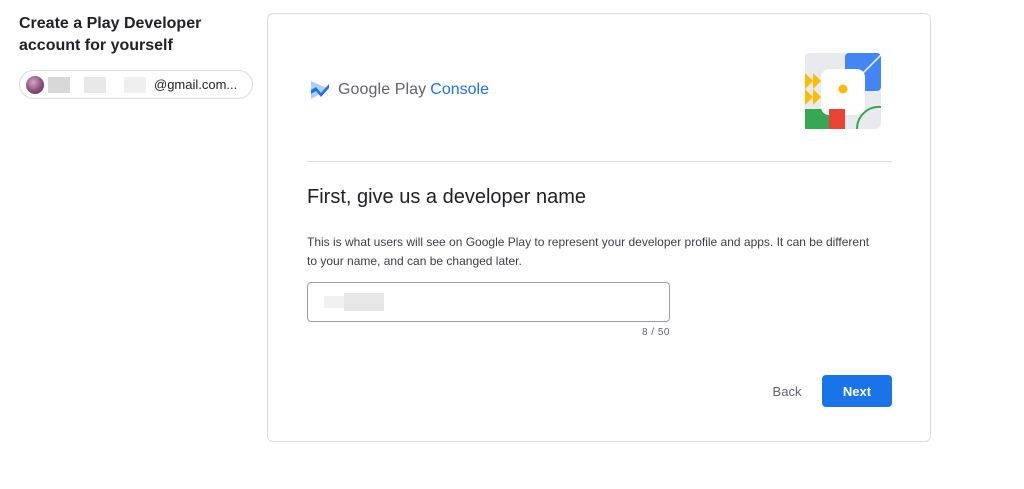 This screenshot has width=1024, height=489. What do you see at coordinates (599, 161) in the screenshot?
I see `divider` at bounding box center [599, 161].